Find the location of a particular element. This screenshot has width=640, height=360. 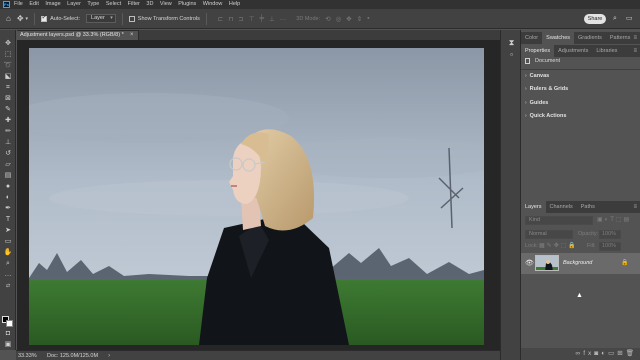

align-bottom-icon: ⊥ is located at coordinates (272, 19).